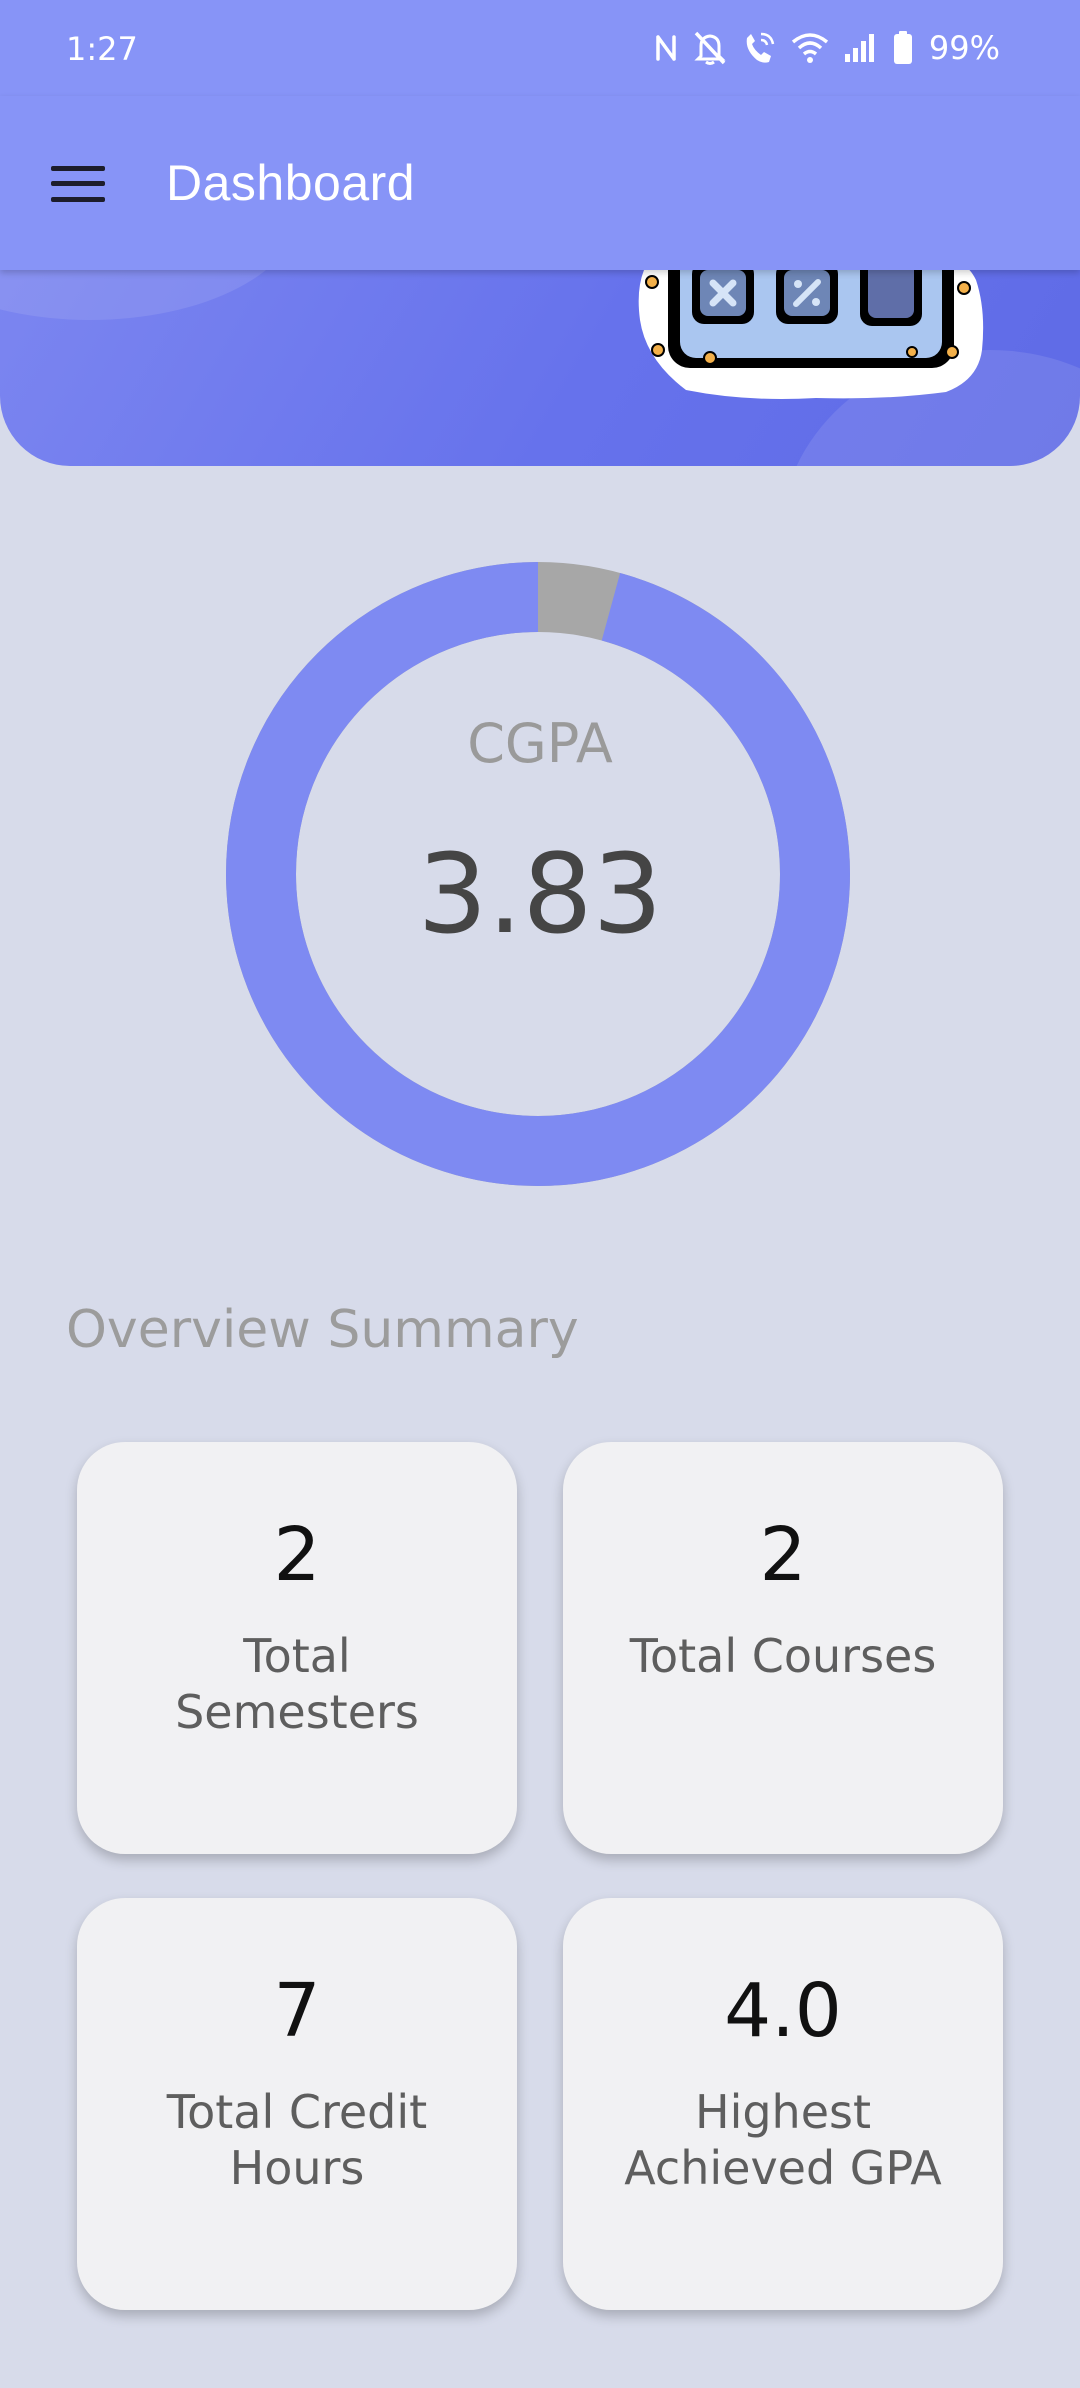 This screenshot has width=1080, height=2388. Describe the element at coordinates (859, 48) in the screenshot. I see `signal-icon` at that location.